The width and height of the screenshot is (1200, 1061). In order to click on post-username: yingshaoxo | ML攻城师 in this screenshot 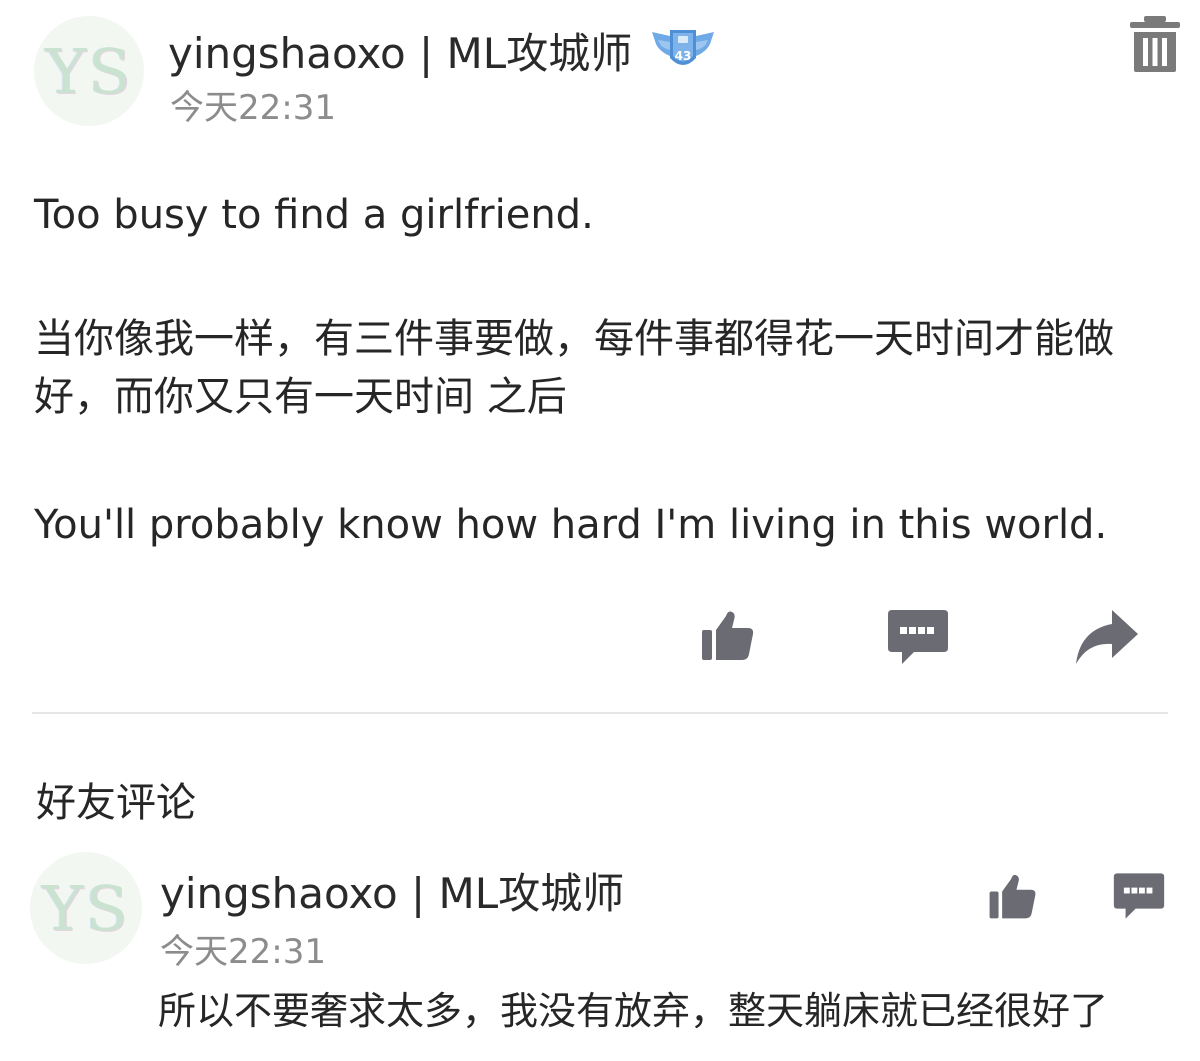, I will do `click(400, 53)`.